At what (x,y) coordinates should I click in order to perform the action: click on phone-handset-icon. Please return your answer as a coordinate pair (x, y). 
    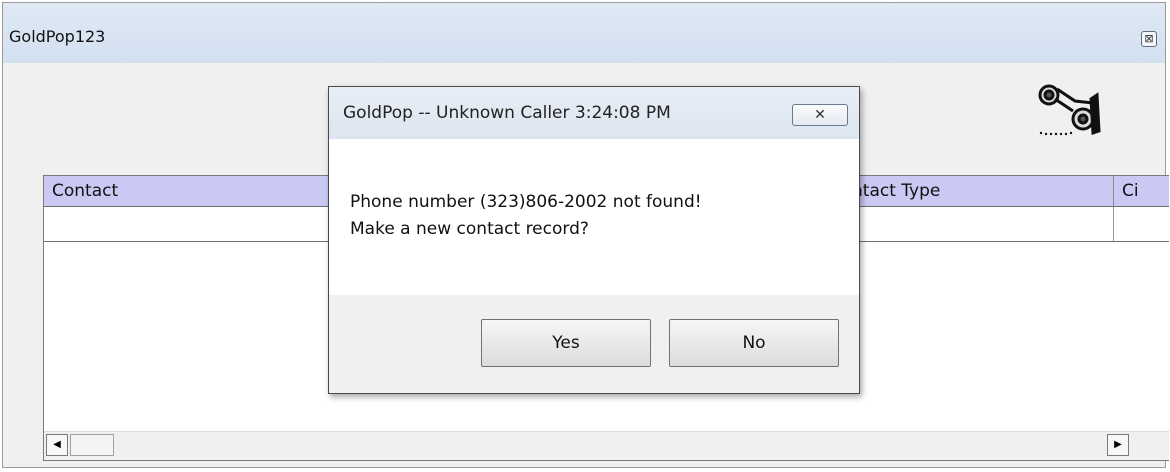
    Looking at the image, I should click on (1069, 110).